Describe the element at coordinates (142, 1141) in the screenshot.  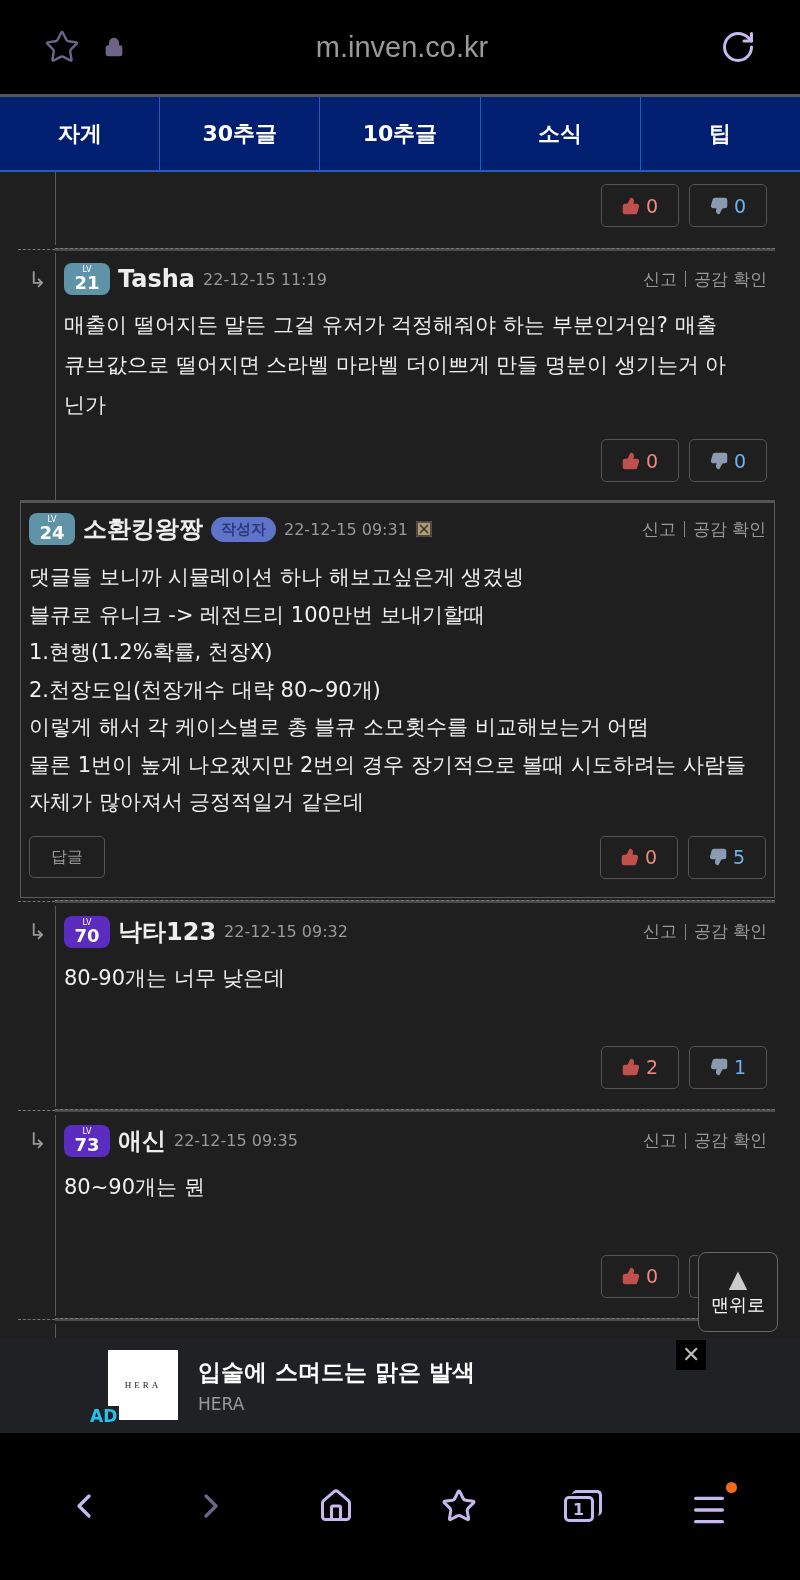
I see `author-name: 애신` at that location.